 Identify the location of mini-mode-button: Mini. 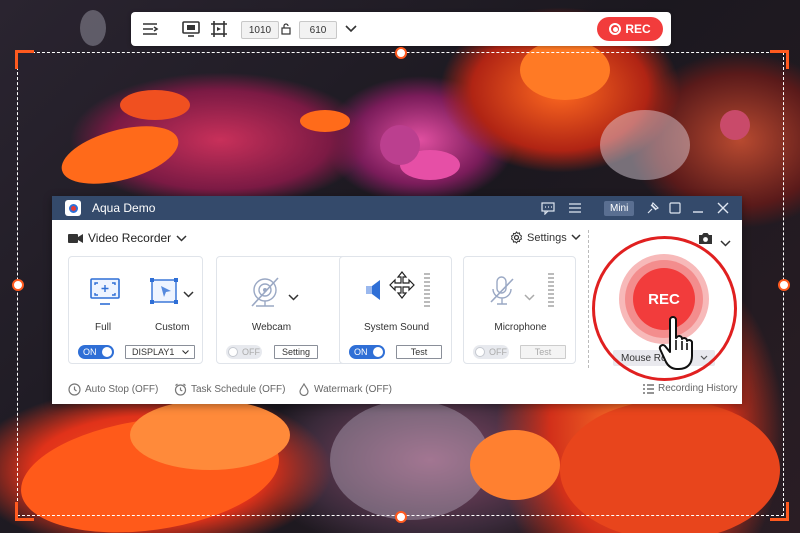
(619, 208).